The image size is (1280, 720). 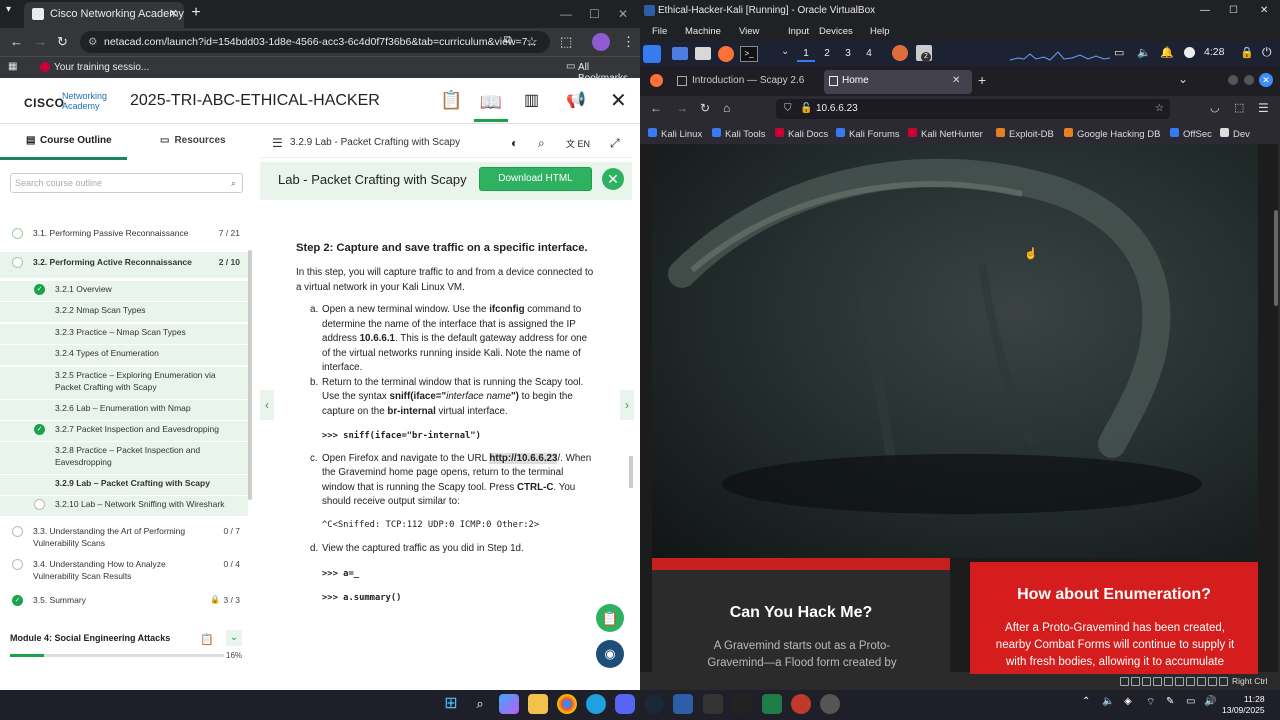 I want to click on chevron-down-icon: ⌄, so click(x=785, y=51).